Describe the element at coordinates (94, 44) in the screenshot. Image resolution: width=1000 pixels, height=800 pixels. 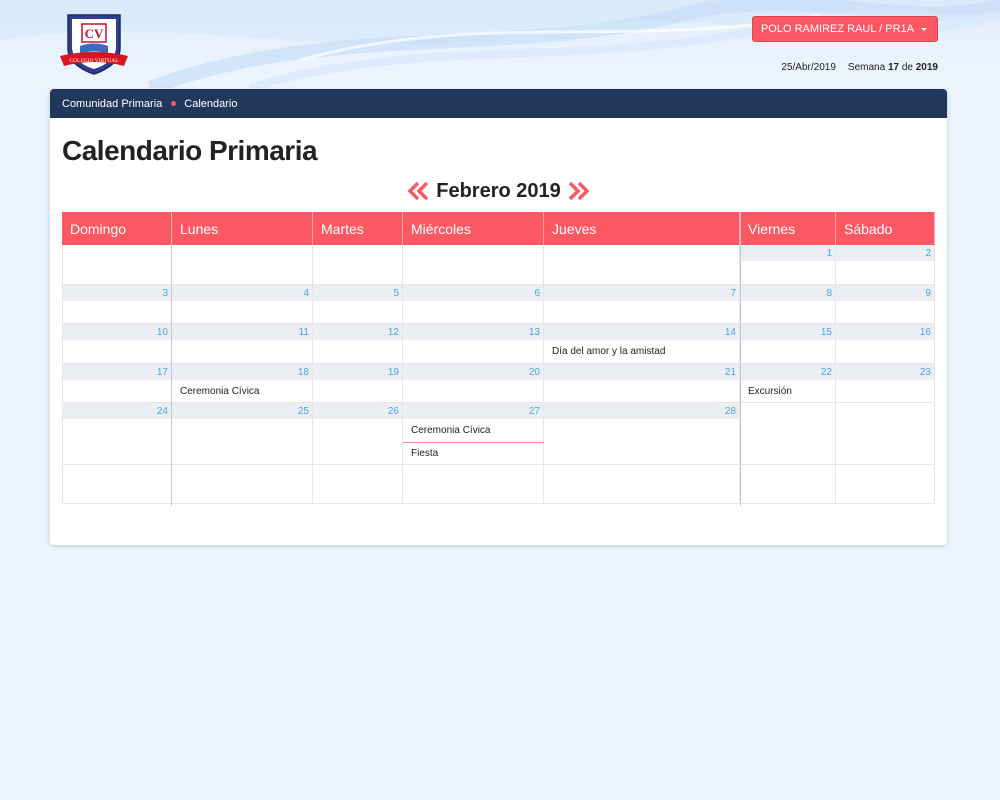
I see `school-logo-icon: CV COLEGIO VIRTUAL` at that location.